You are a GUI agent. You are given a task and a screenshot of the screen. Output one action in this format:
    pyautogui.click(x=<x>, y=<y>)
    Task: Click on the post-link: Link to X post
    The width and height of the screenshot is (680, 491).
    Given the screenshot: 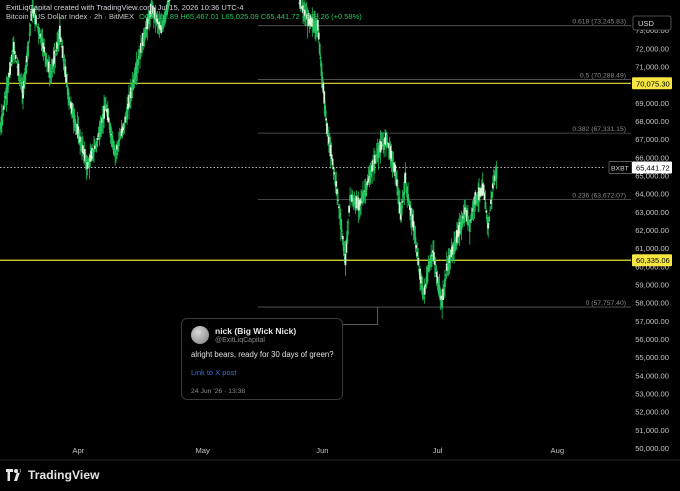 What is the action you would take?
    pyautogui.click(x=213, y=372)
    